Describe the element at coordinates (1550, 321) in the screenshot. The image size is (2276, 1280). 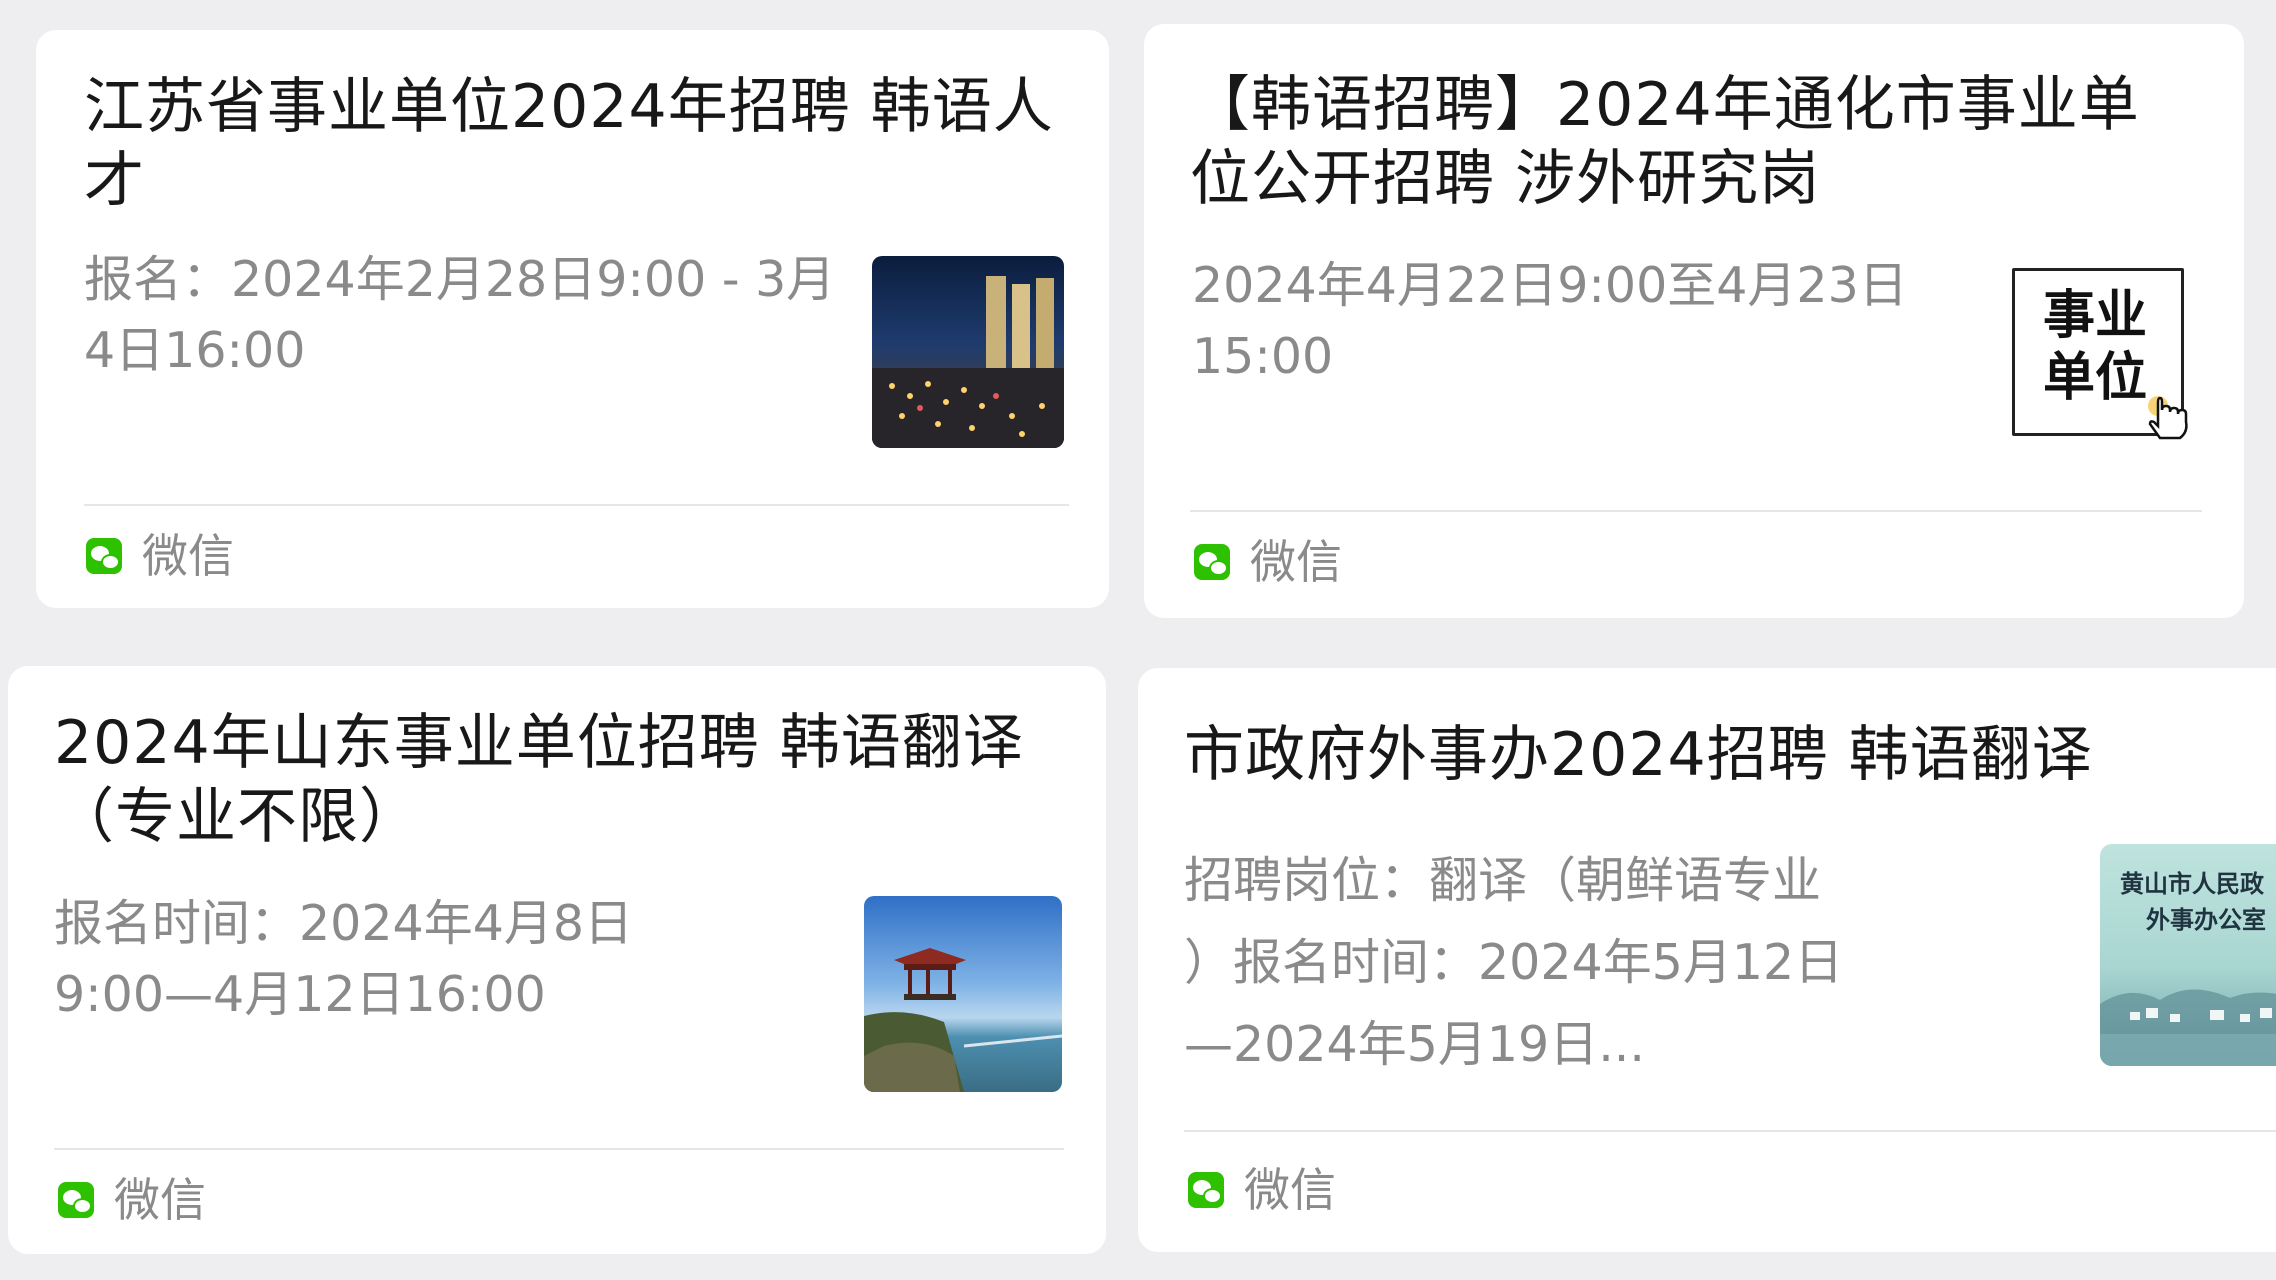
I see `article-description: 2024年4月22日9:00至4月23日 15:00` at that location.